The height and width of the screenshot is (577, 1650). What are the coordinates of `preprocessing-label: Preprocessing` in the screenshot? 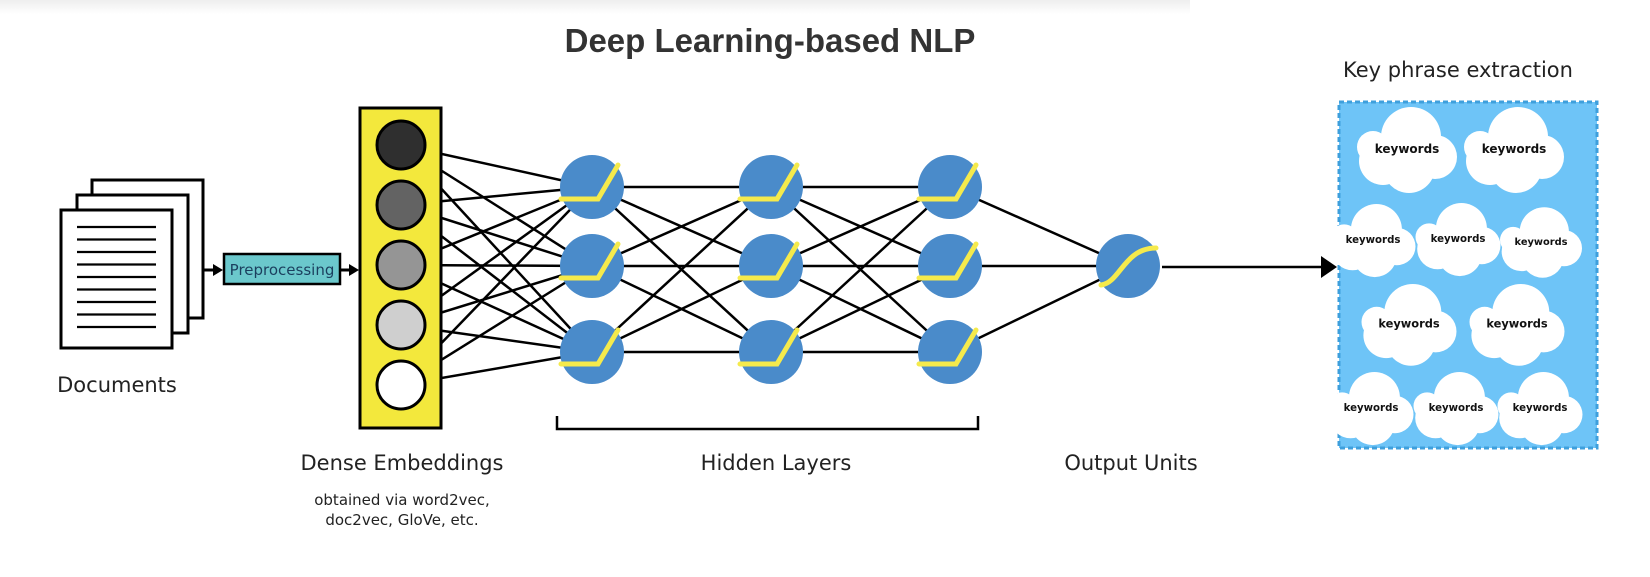 It's located at (282, 270).